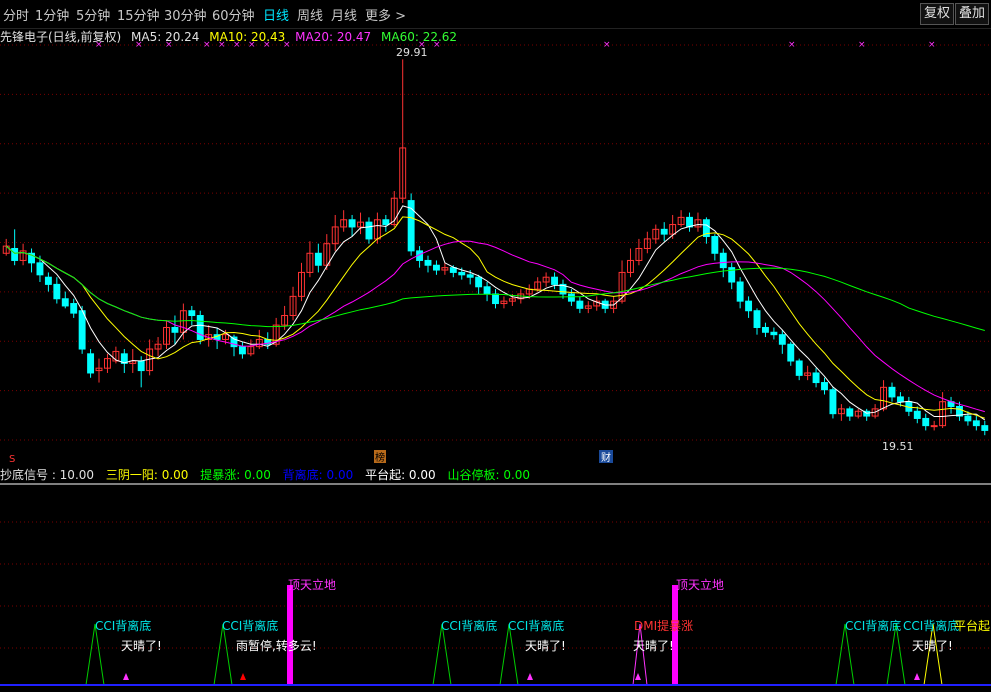 The width and height of the screenshot is (991, 692). I want to click on rain-label: 雨暂停,转多云!, so click(276, 645).